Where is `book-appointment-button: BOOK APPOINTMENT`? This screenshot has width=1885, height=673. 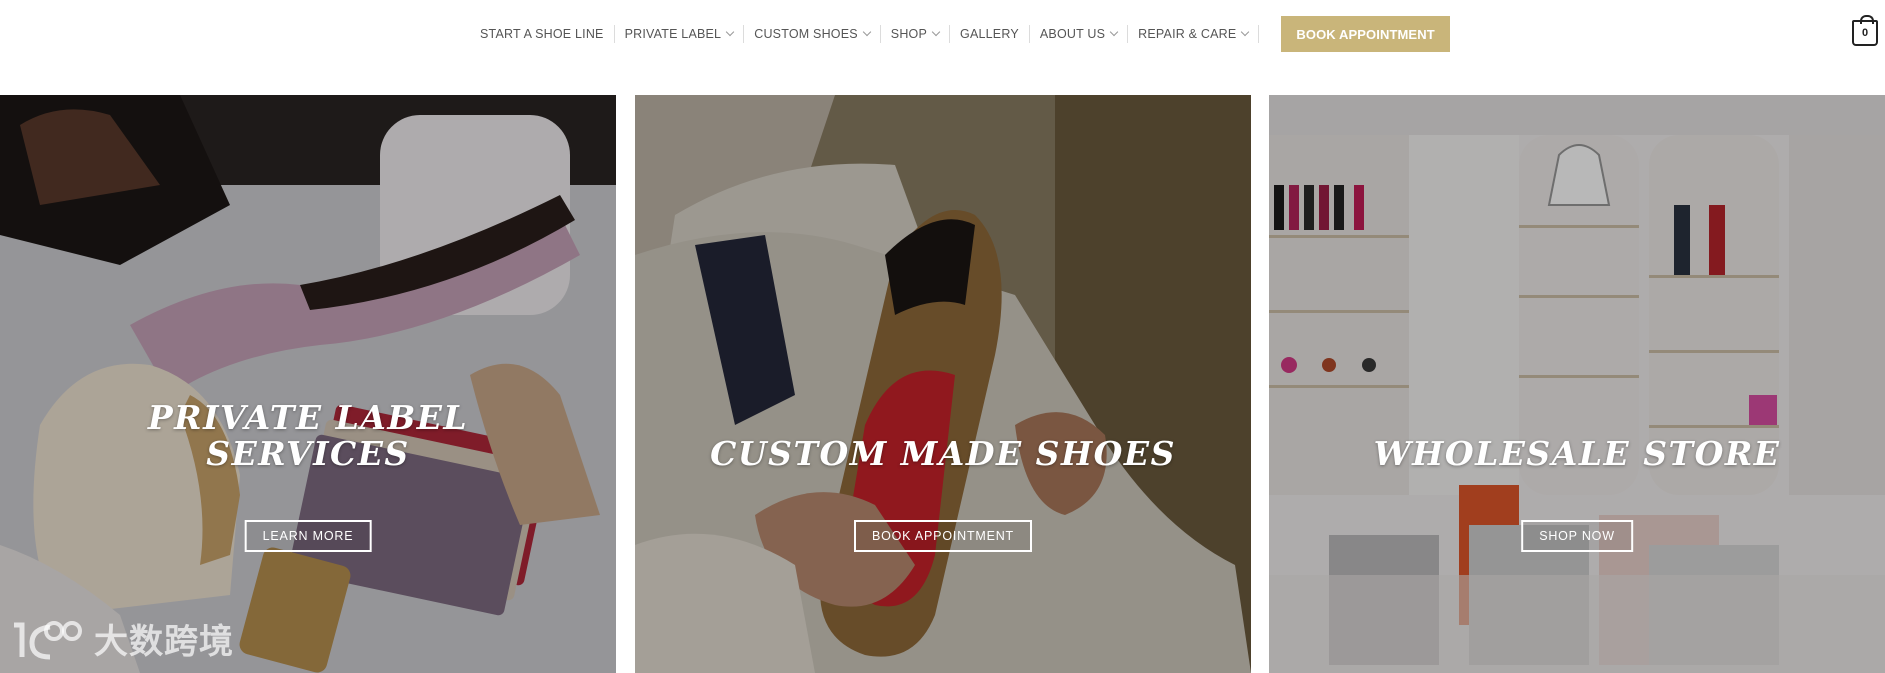 book-appointment-button: BOOK APPOINTMENT is located at coordinates (1365, 34).